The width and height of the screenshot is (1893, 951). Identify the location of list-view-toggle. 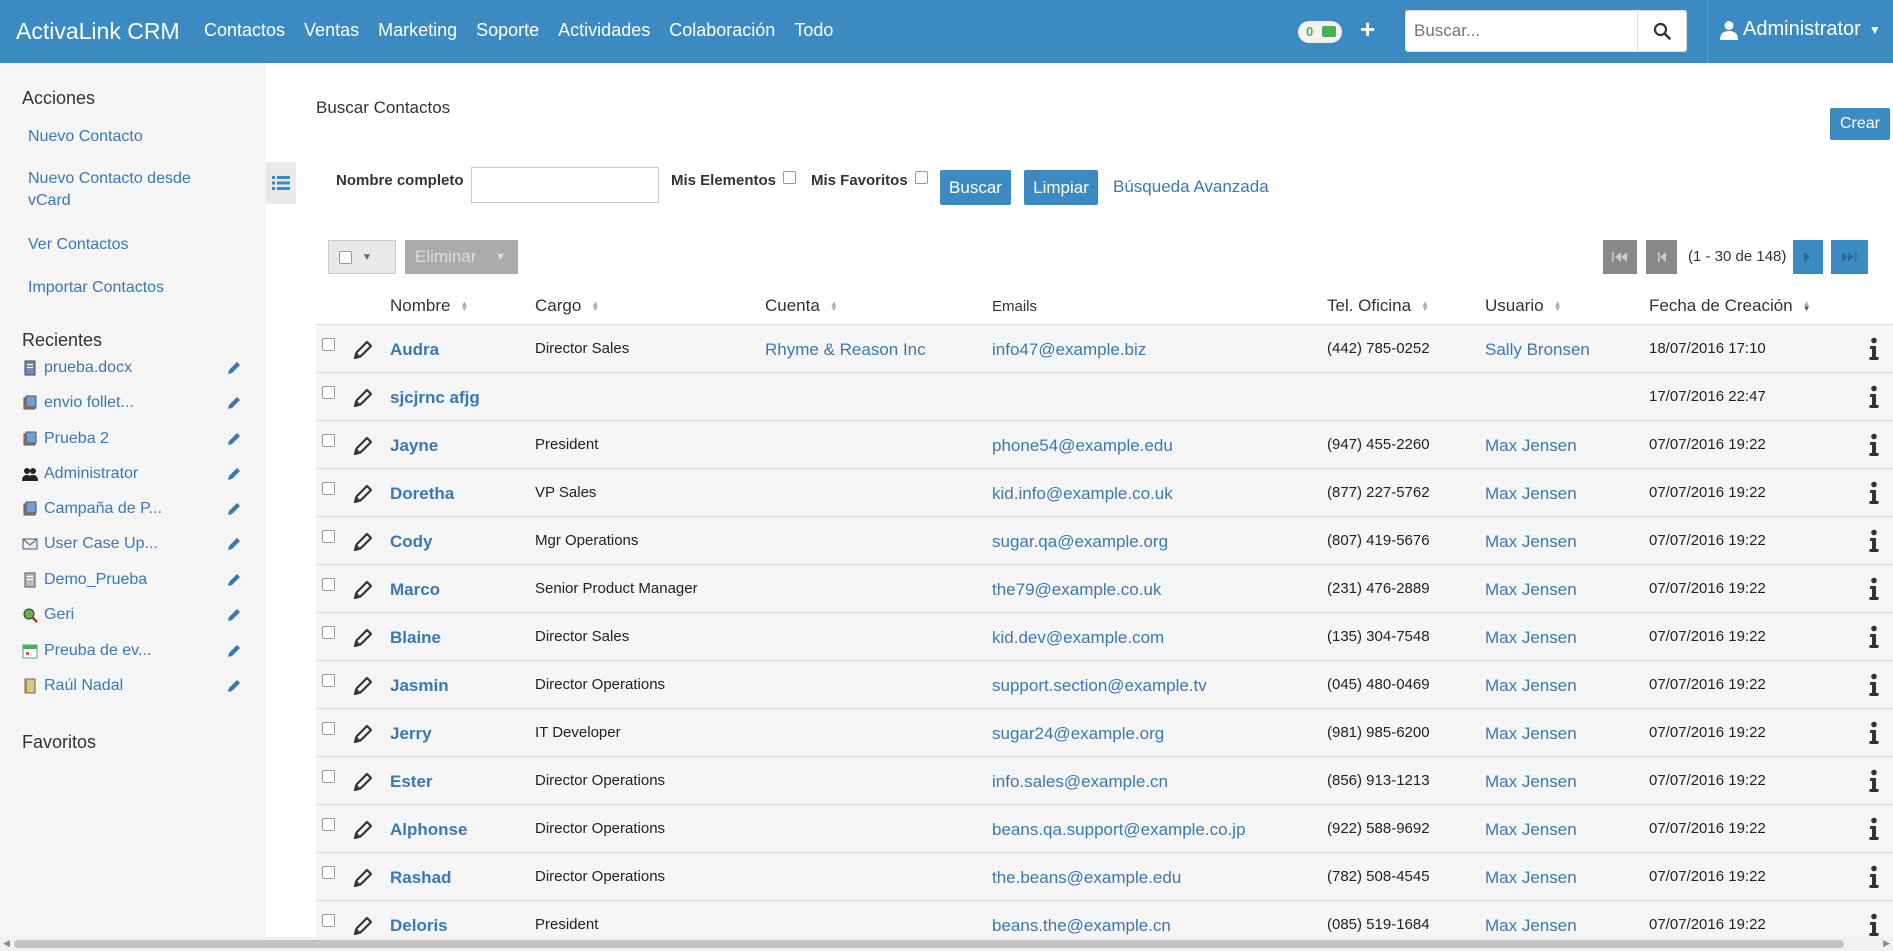
(281, 183).